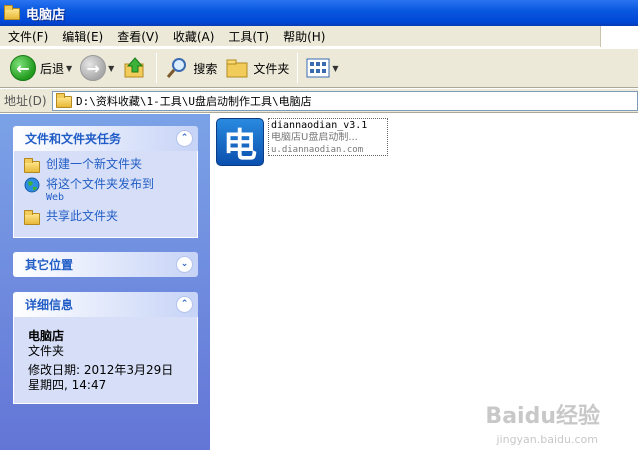 This screenshot has height=450, width=638. I want to click on detail-name: 电脑店, so click(46, 336).